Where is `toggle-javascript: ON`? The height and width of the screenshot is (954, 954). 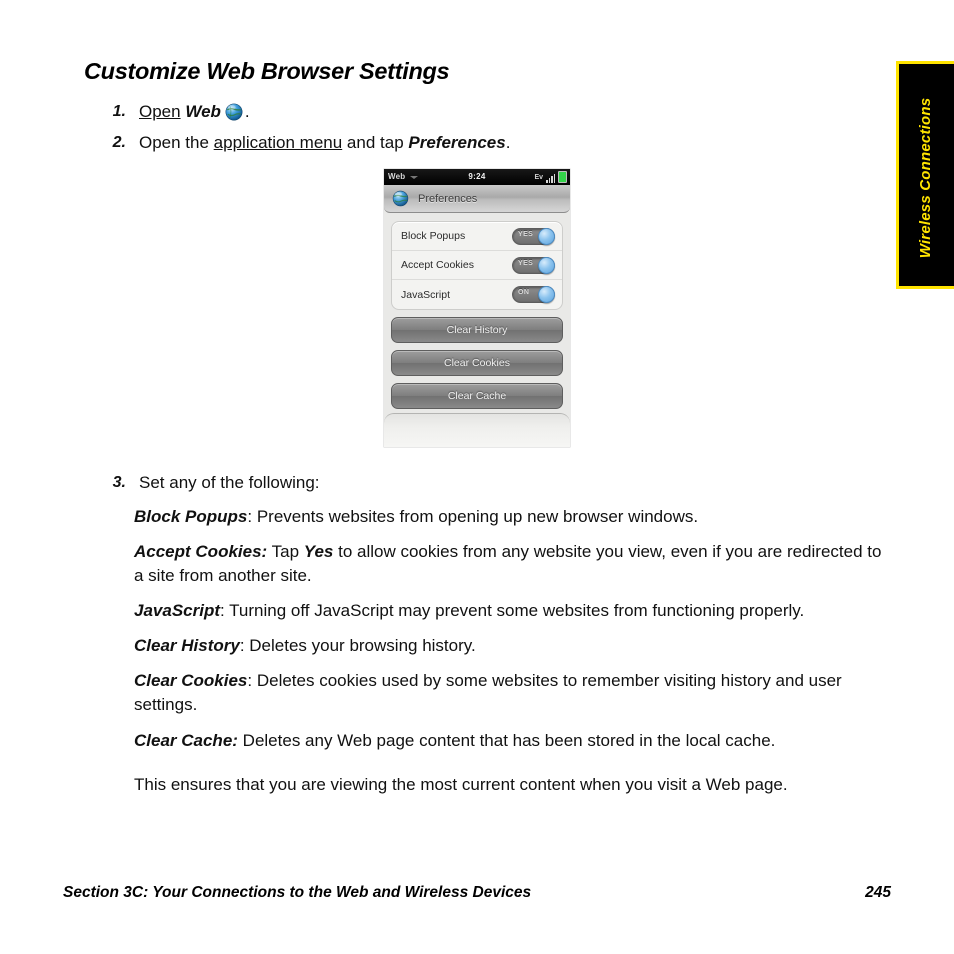
toggle-javascript: ON is located at coordinates (533, 294).